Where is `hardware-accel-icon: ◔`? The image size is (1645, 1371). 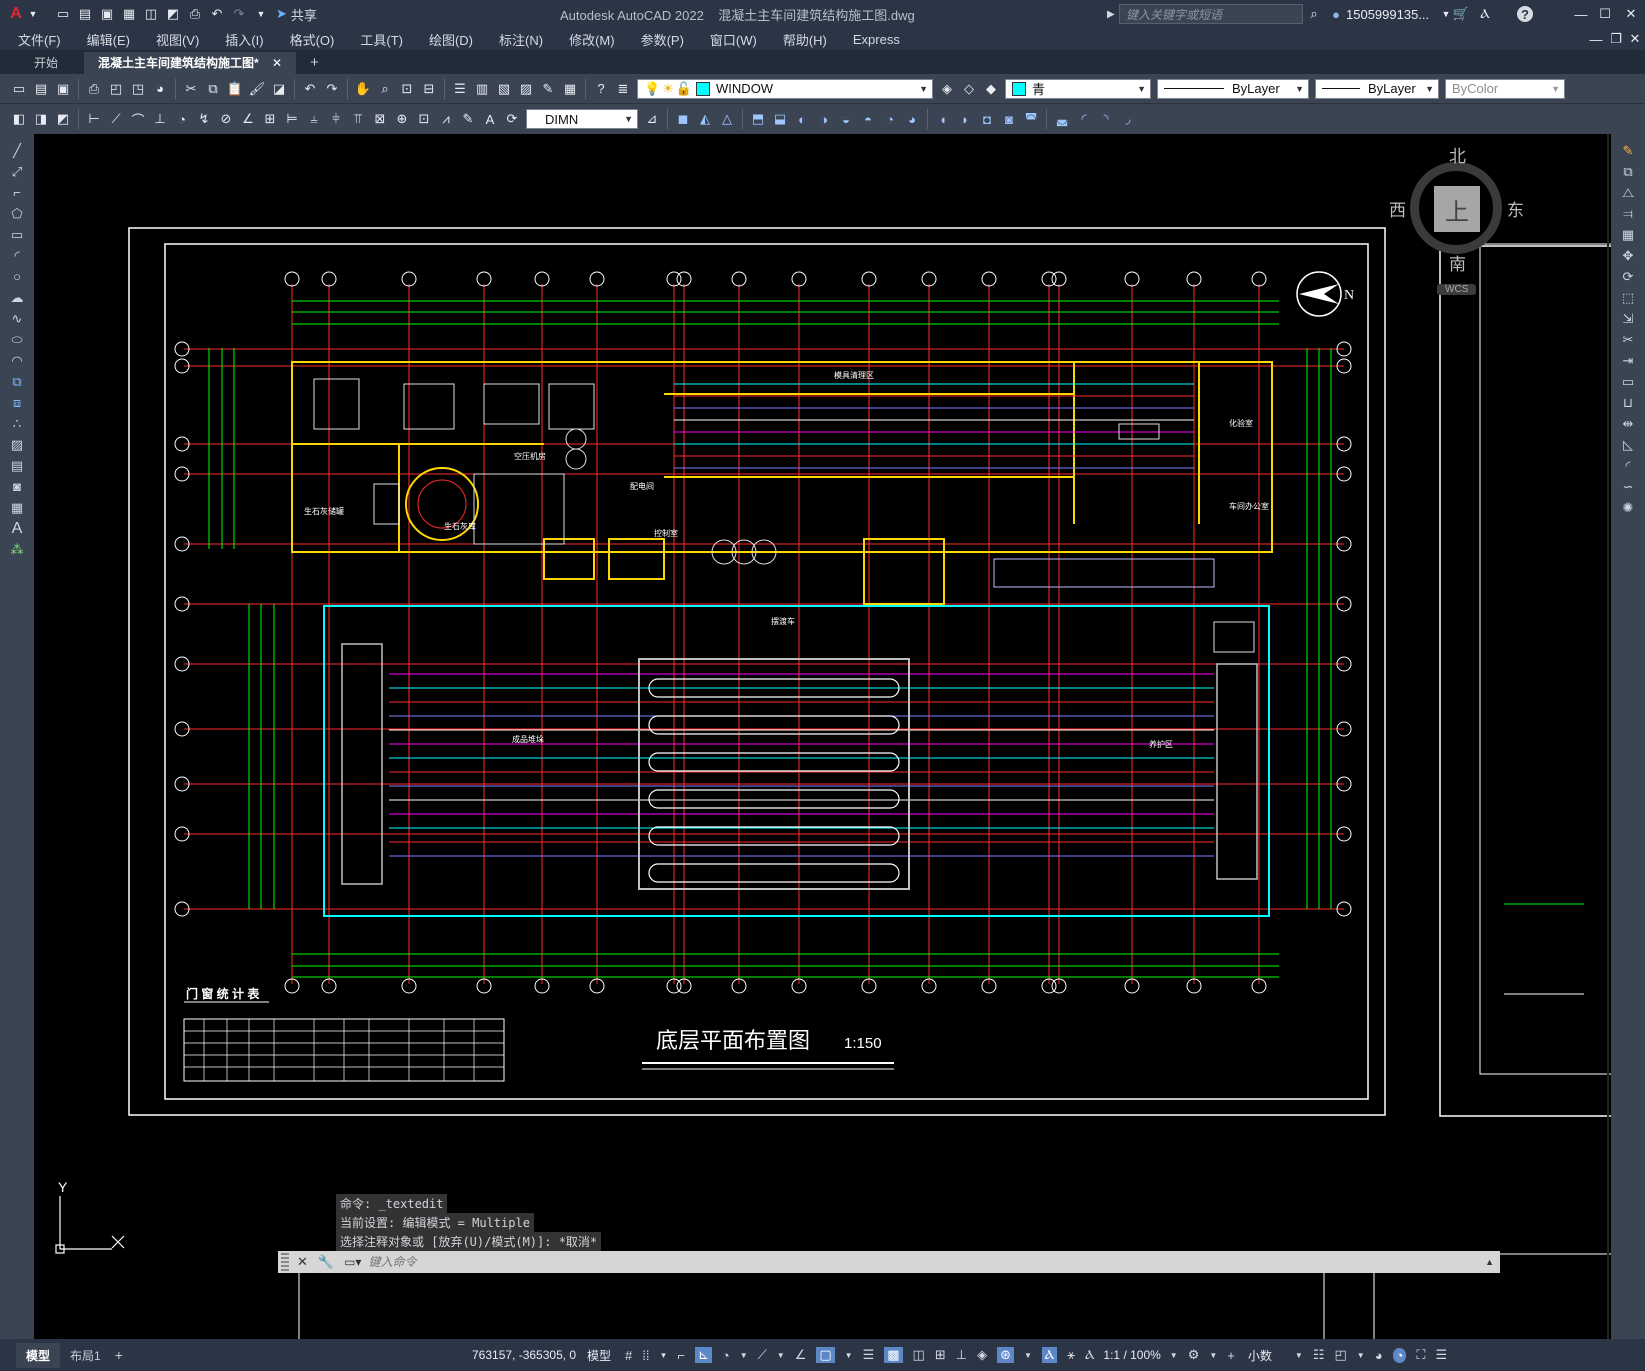 hardware-accel-icon: ◔ is located at coordinates (1399, 1355).